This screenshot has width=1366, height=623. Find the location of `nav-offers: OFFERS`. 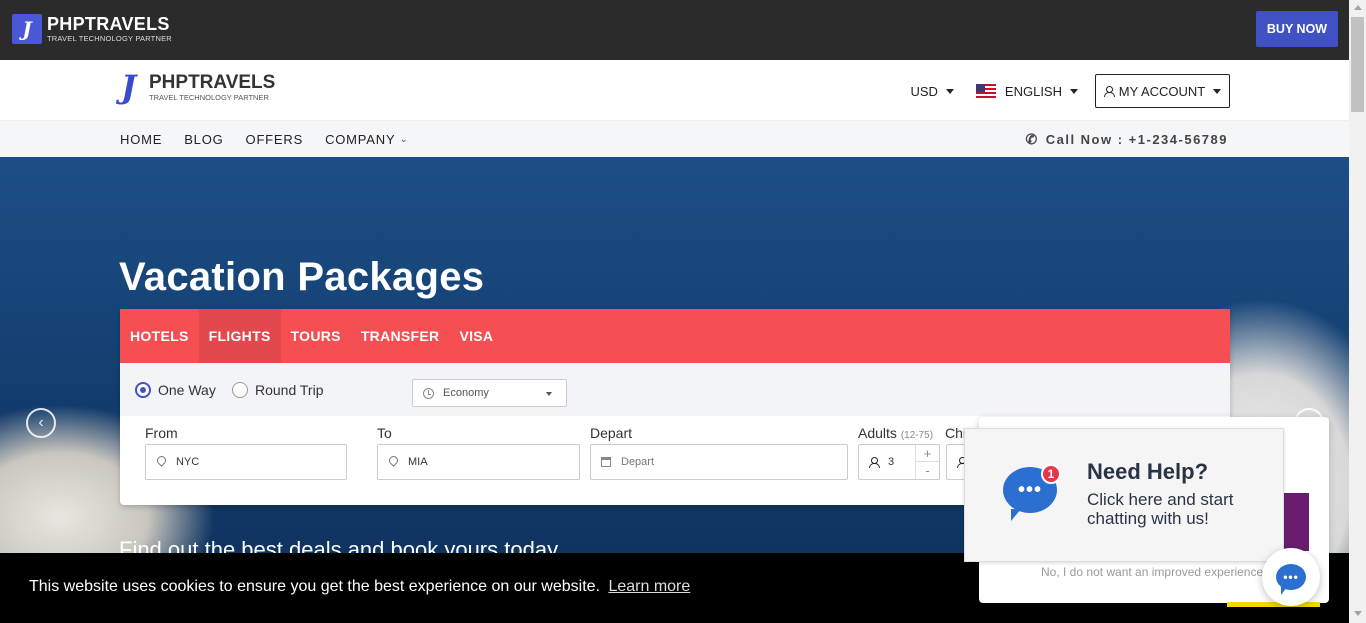

nav-offers: OFFERS is located at coordinates (275, 139).